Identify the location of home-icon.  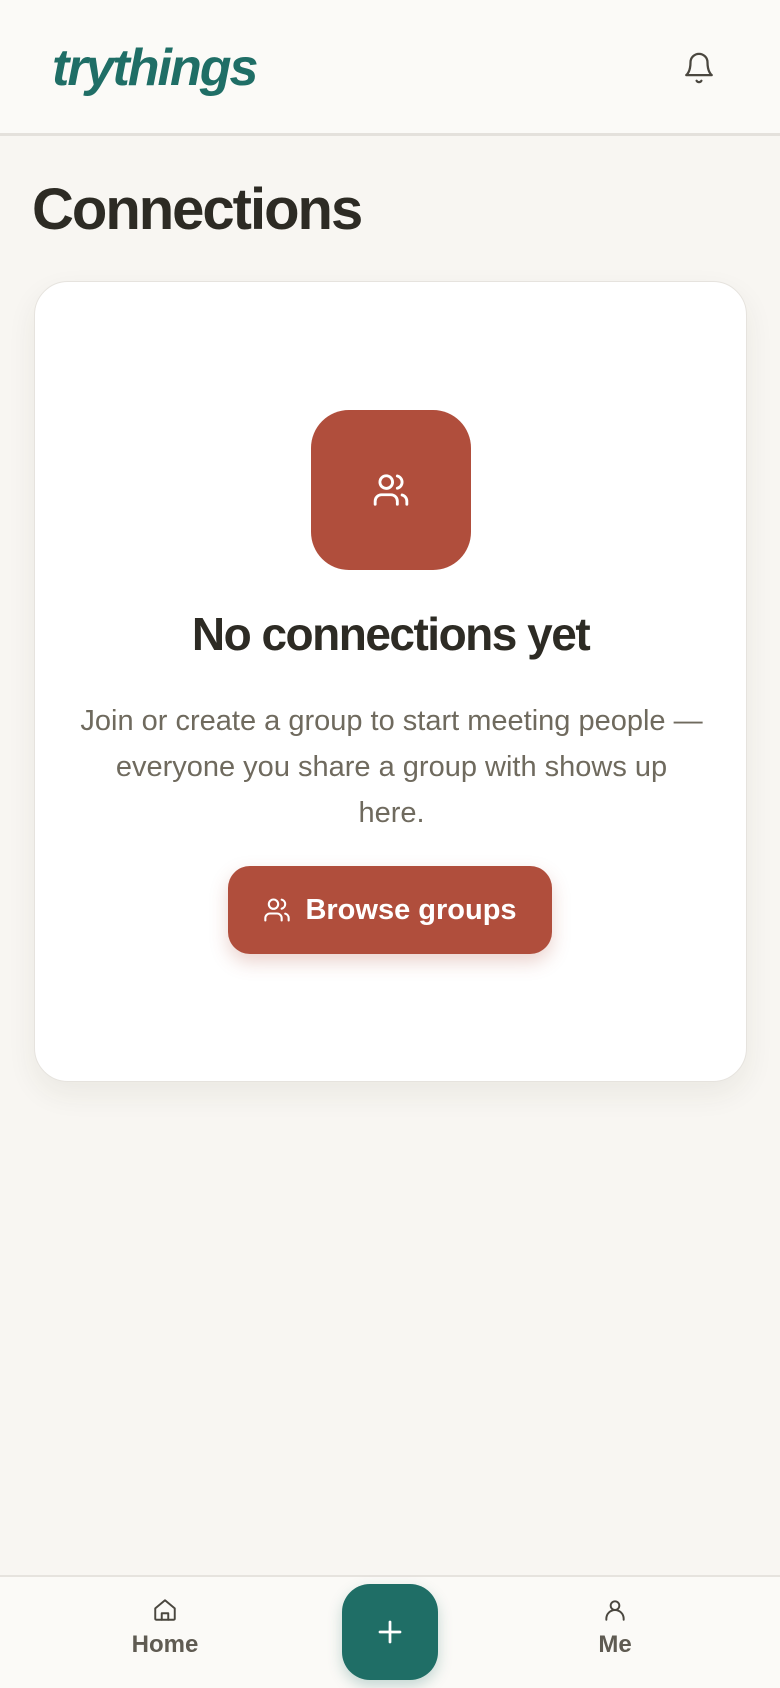
(165, 1610).